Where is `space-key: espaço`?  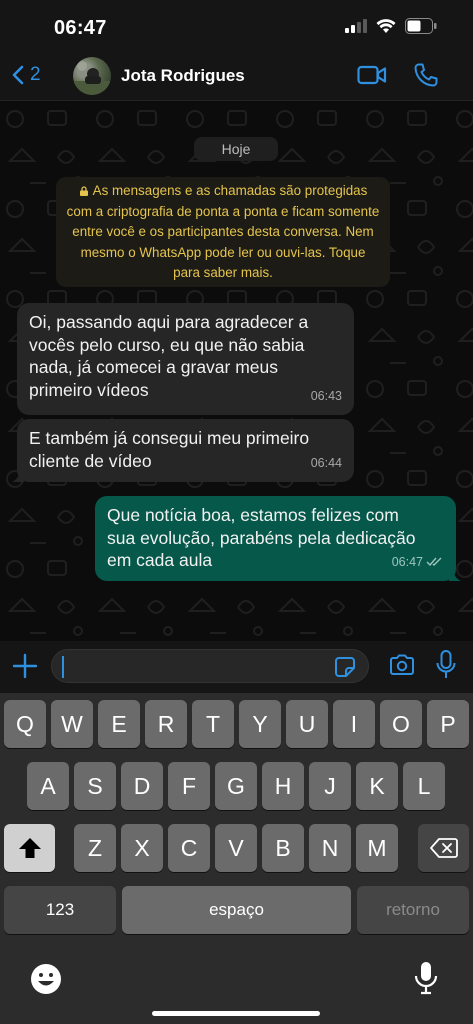 space-key: espaço is located at coordinates (236, 910).